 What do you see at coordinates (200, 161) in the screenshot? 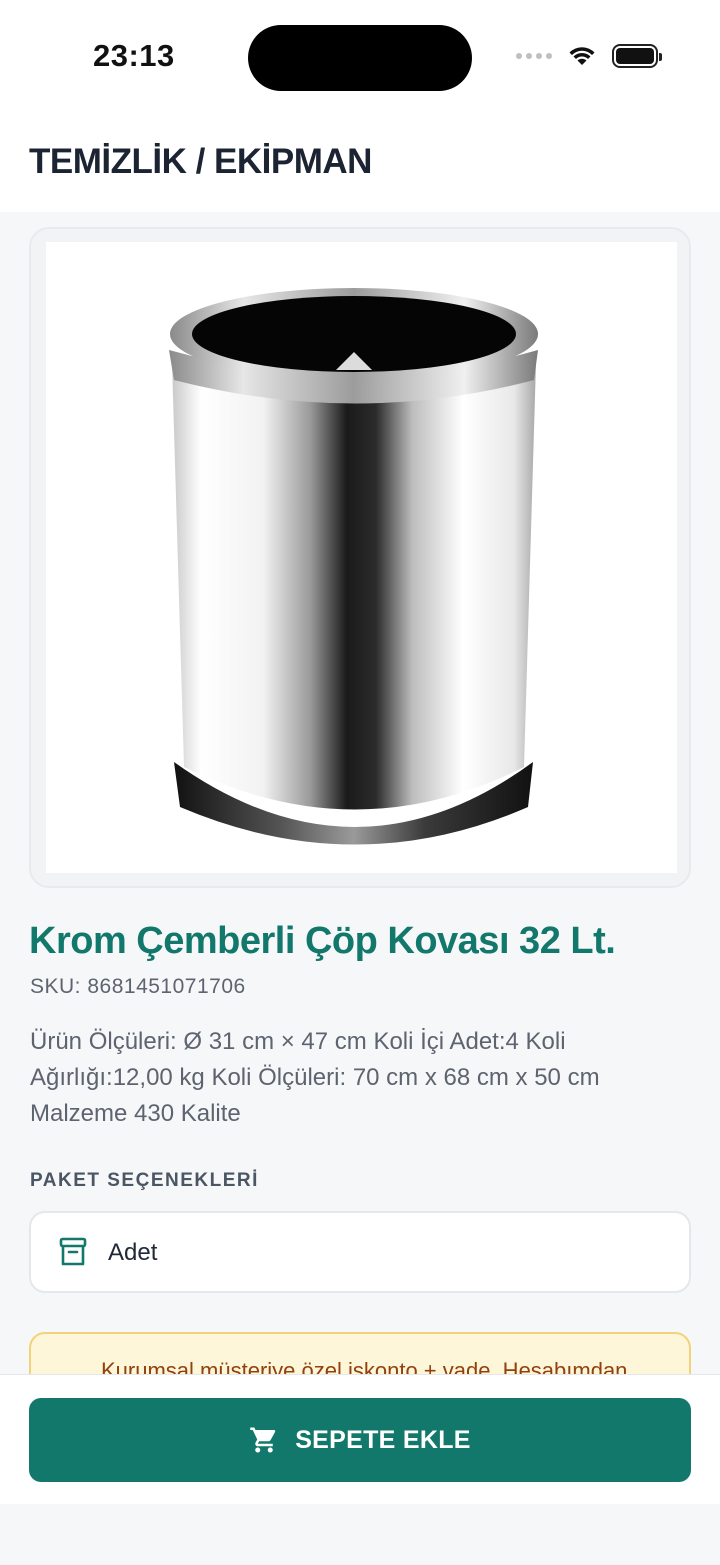
I see `page-title: TEMİZLİK / EKİPMAN` at bounding box center [200, 161].